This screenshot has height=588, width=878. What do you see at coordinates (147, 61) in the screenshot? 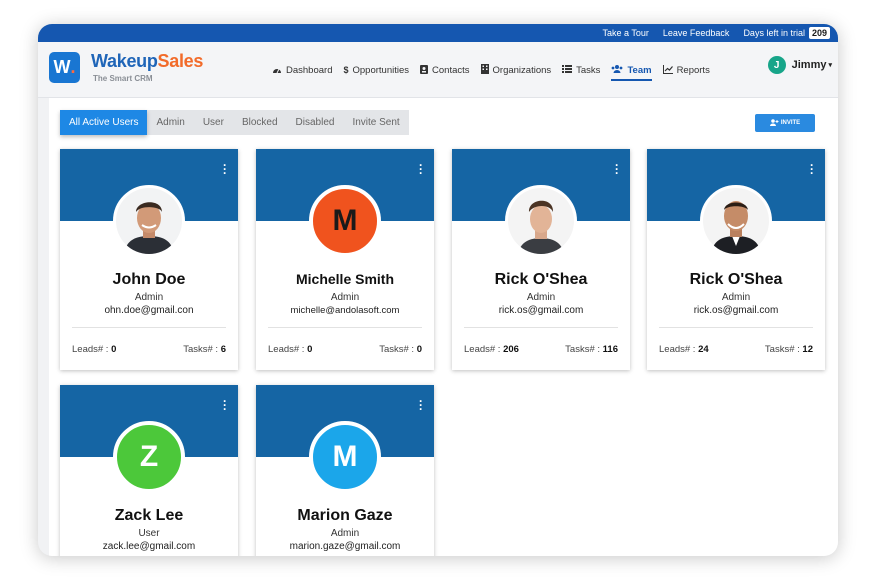
I see `brand-name: WakeupSales` at bounding box center [147, 61].